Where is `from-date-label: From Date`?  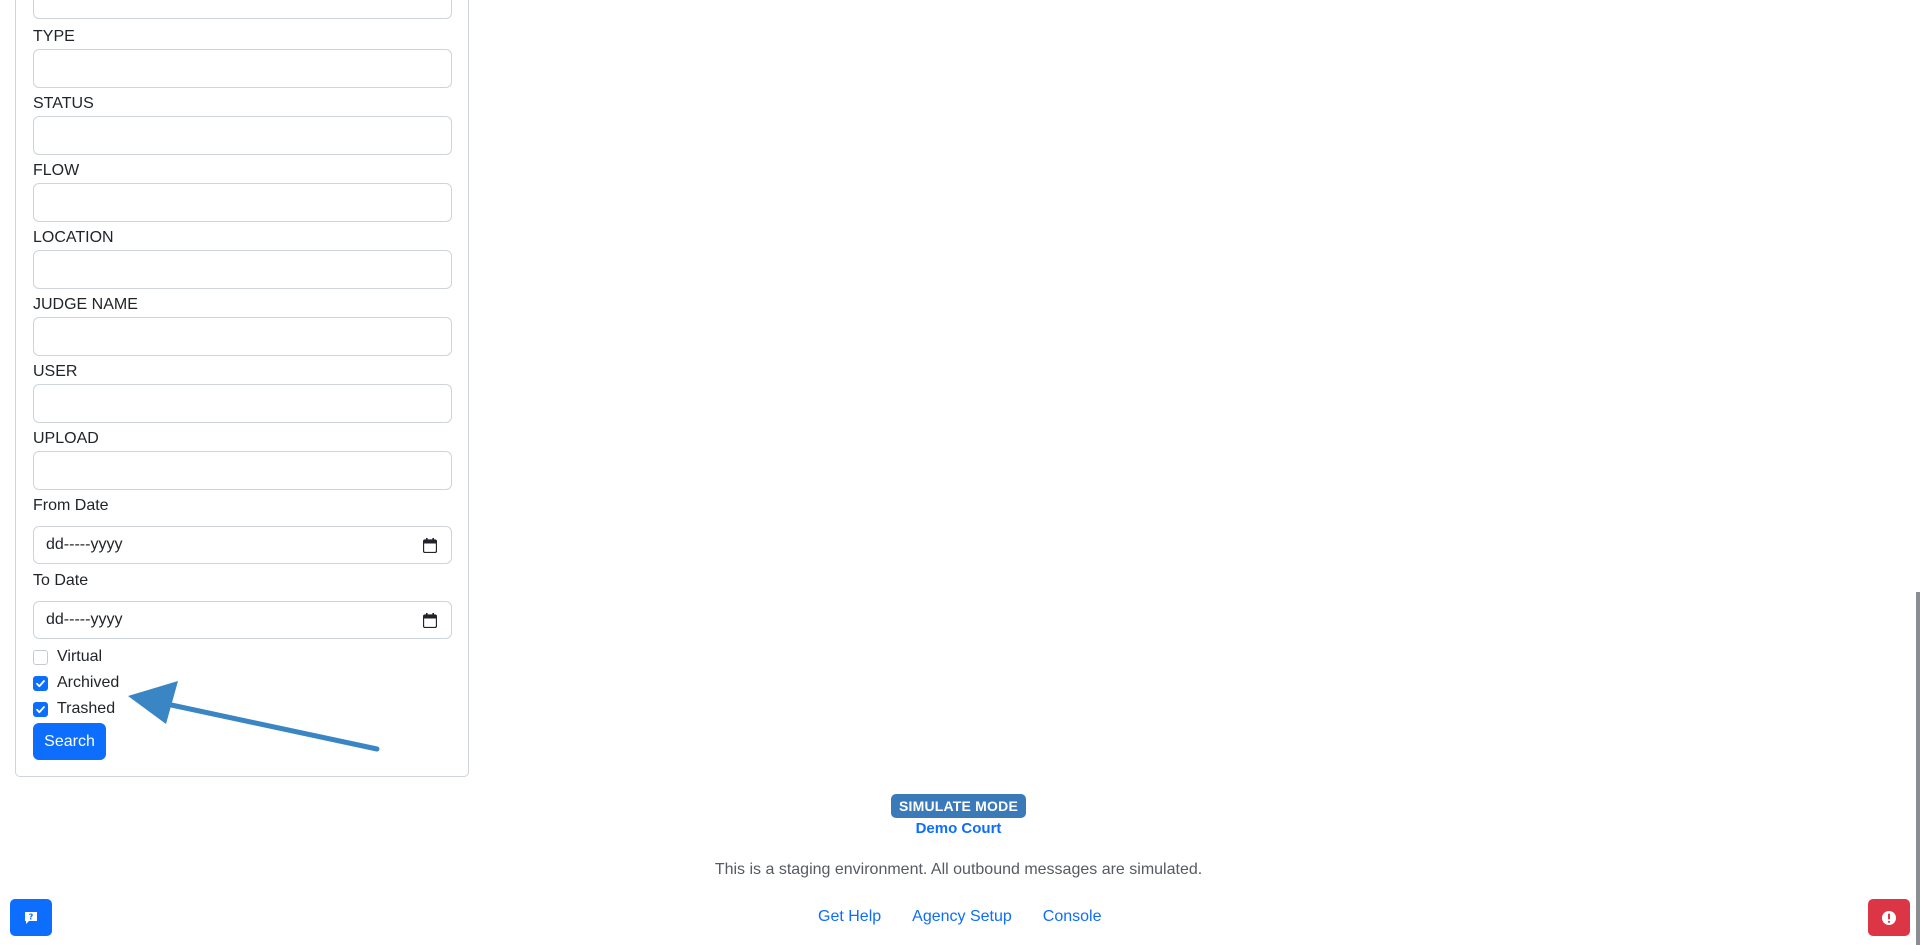
from-date-label: From Date is located at coordinates (71, 505).